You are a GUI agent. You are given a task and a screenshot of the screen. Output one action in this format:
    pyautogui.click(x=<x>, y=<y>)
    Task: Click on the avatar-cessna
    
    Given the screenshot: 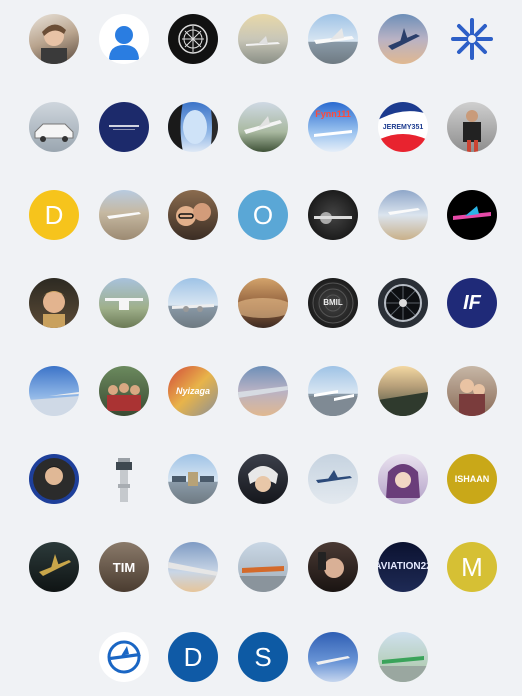 What is the action you would take?
    pyautogui.click(x=124, y=303)
    